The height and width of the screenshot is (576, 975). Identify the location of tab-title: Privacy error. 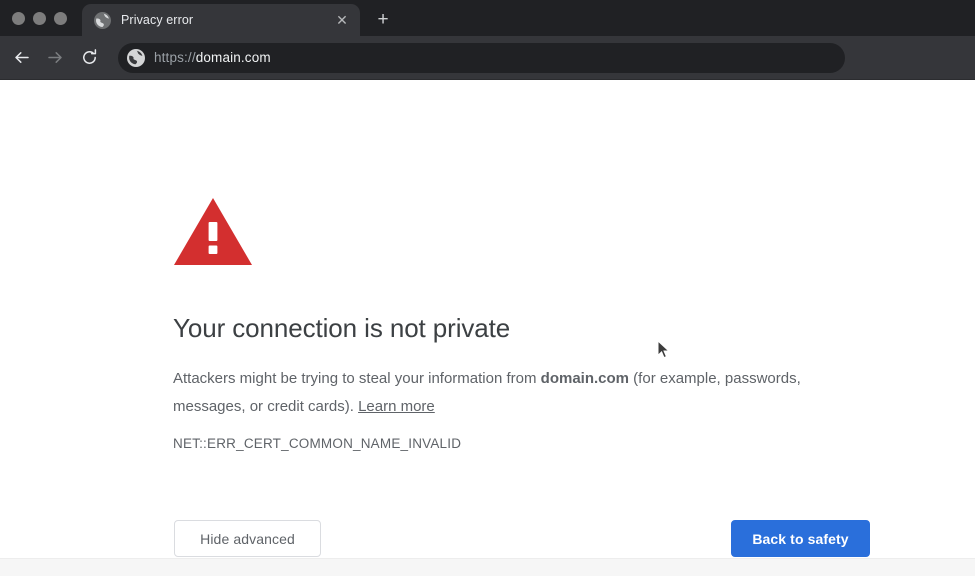
(157, 20).